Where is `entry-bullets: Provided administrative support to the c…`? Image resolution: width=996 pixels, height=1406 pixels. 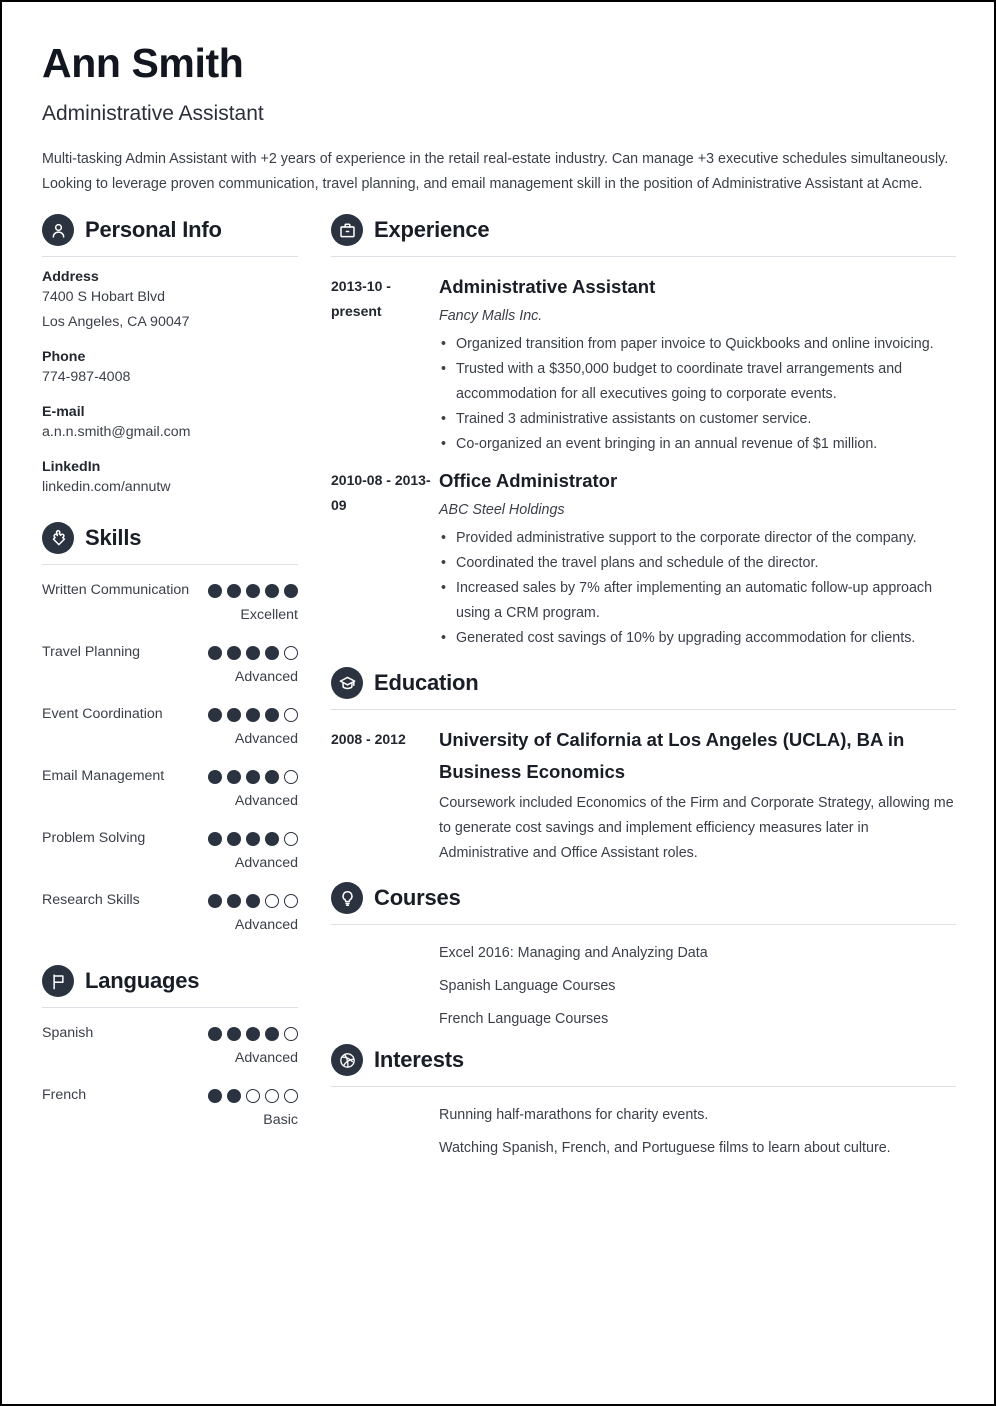 entry-bullets: Provided administrative support to the c… is located at coordinates (697, 588).